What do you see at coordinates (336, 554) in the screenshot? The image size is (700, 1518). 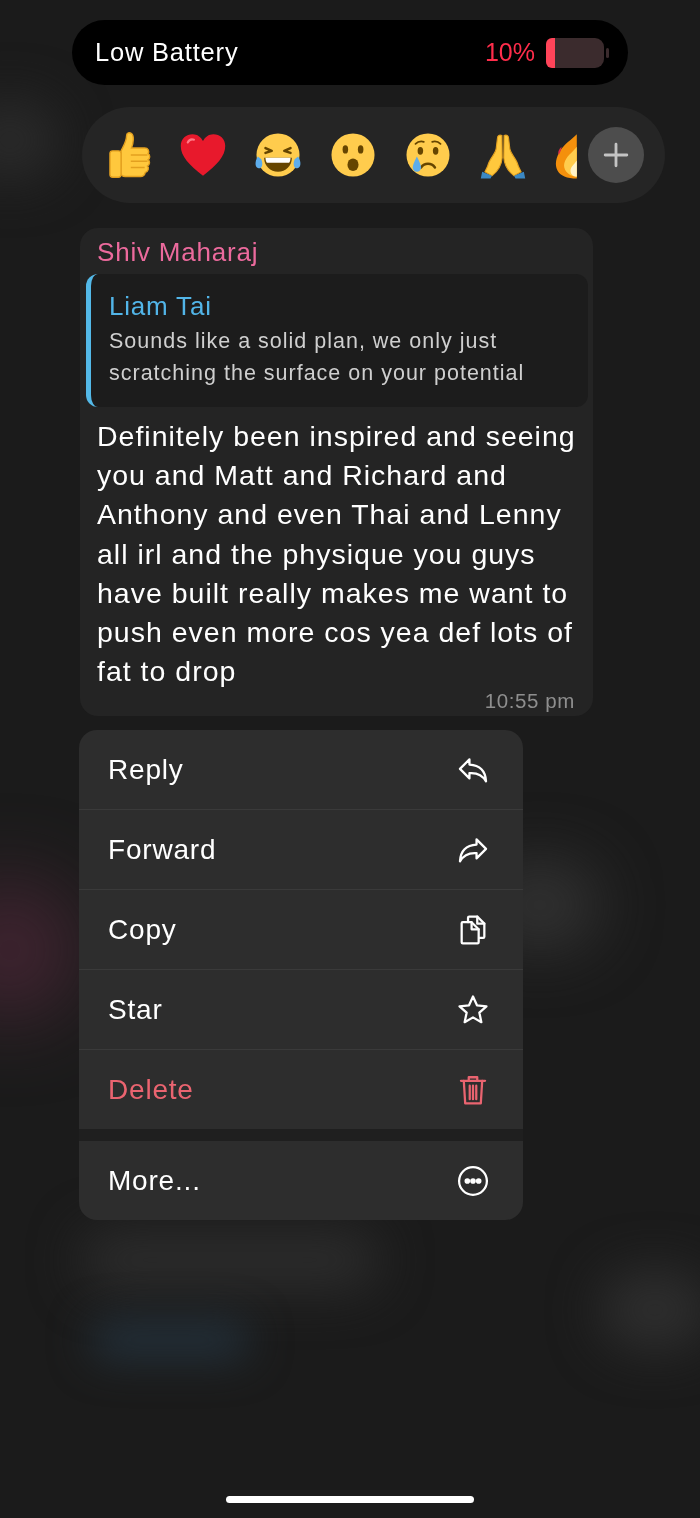 I see `message-text: Definitely been inspired and seeing you and Matt and Richard and Anthony and even Thai and Lenny all irl and the physique you guys have built really makes me want to push even more cos yea def lots of fat to drop` at bounding box center [336, 554].